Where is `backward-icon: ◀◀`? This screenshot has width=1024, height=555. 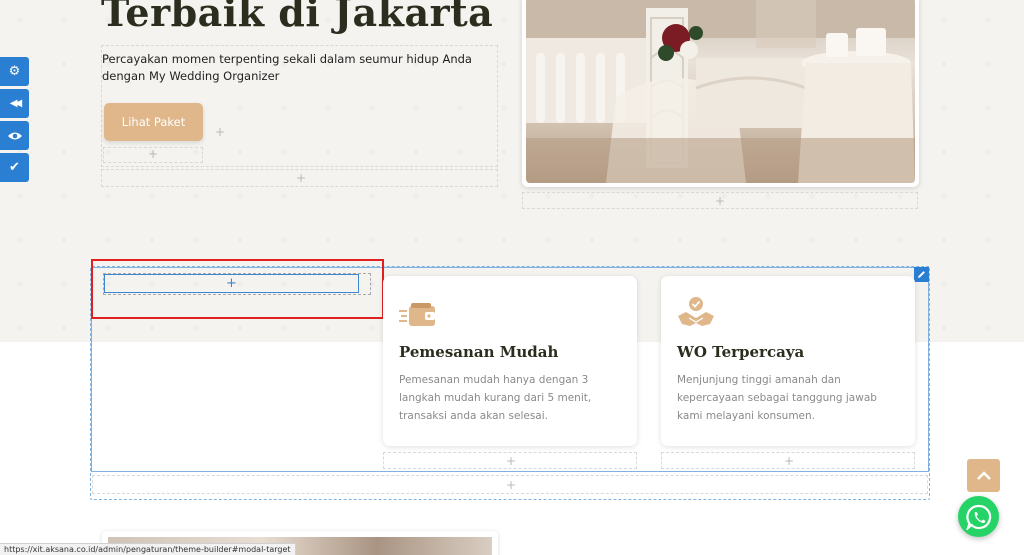
backward-icon: ◀◀ is located at coordinates (16, 103).